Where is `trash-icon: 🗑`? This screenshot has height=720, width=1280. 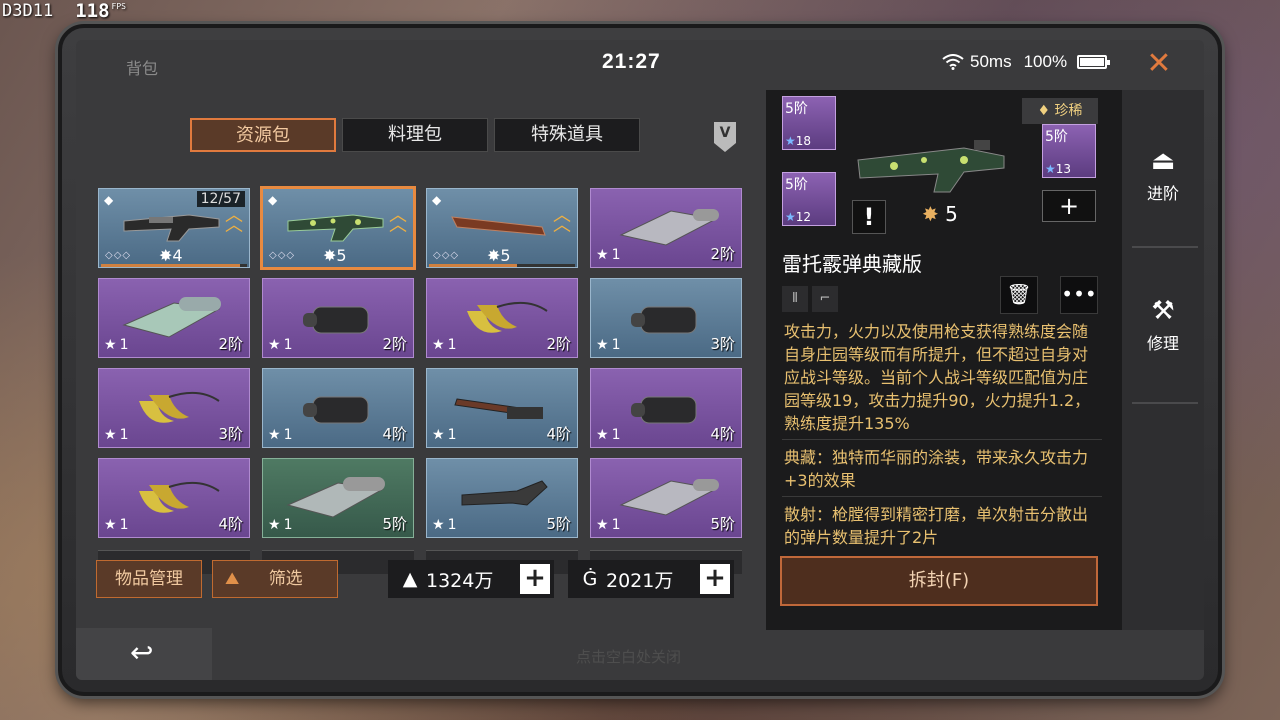
trash-icon: 🗑 is located at coordinates (1019, 295).